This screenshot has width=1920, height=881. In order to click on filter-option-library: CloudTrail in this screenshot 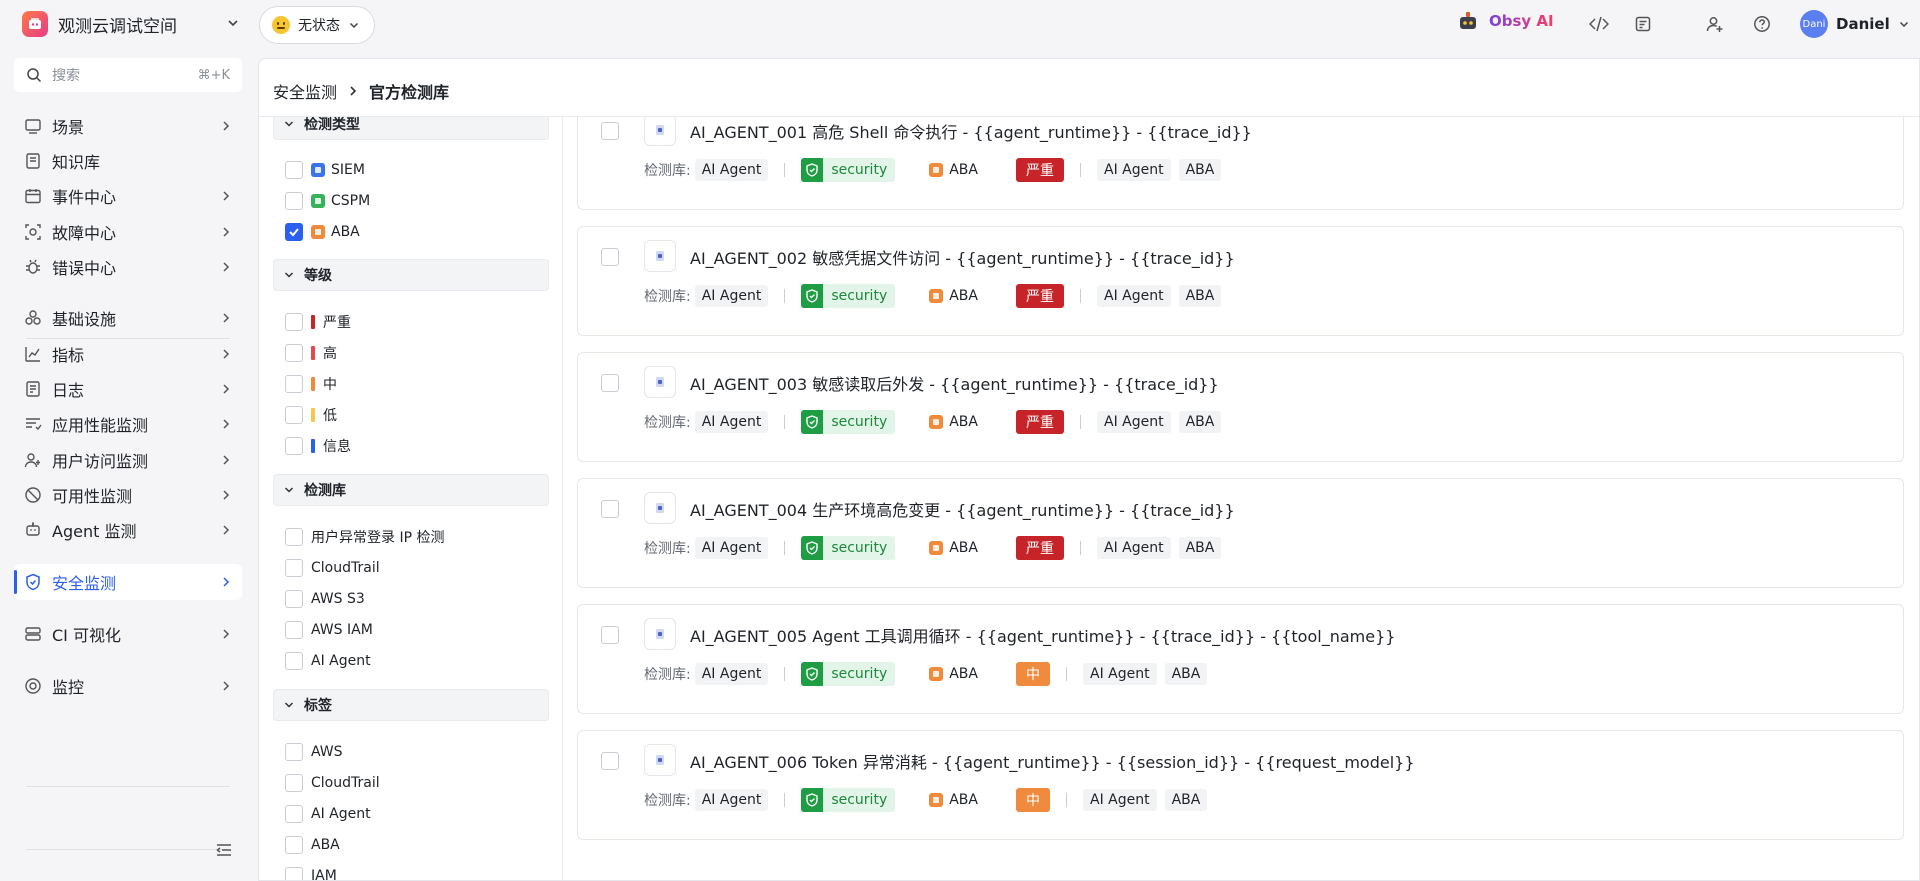, I will do `click(332, 568)`.